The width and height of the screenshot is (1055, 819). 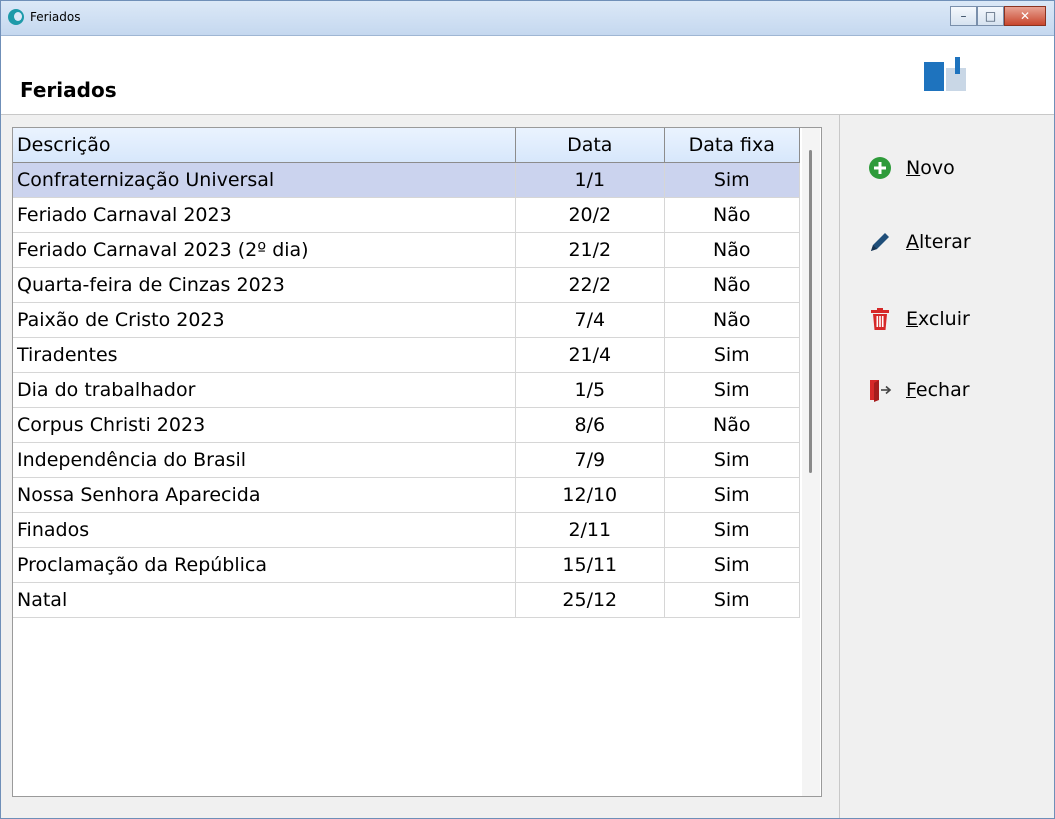 I want to click on table-row: Paixão de Cristo 2023 7/4 Não, so click(x=406, y=320).